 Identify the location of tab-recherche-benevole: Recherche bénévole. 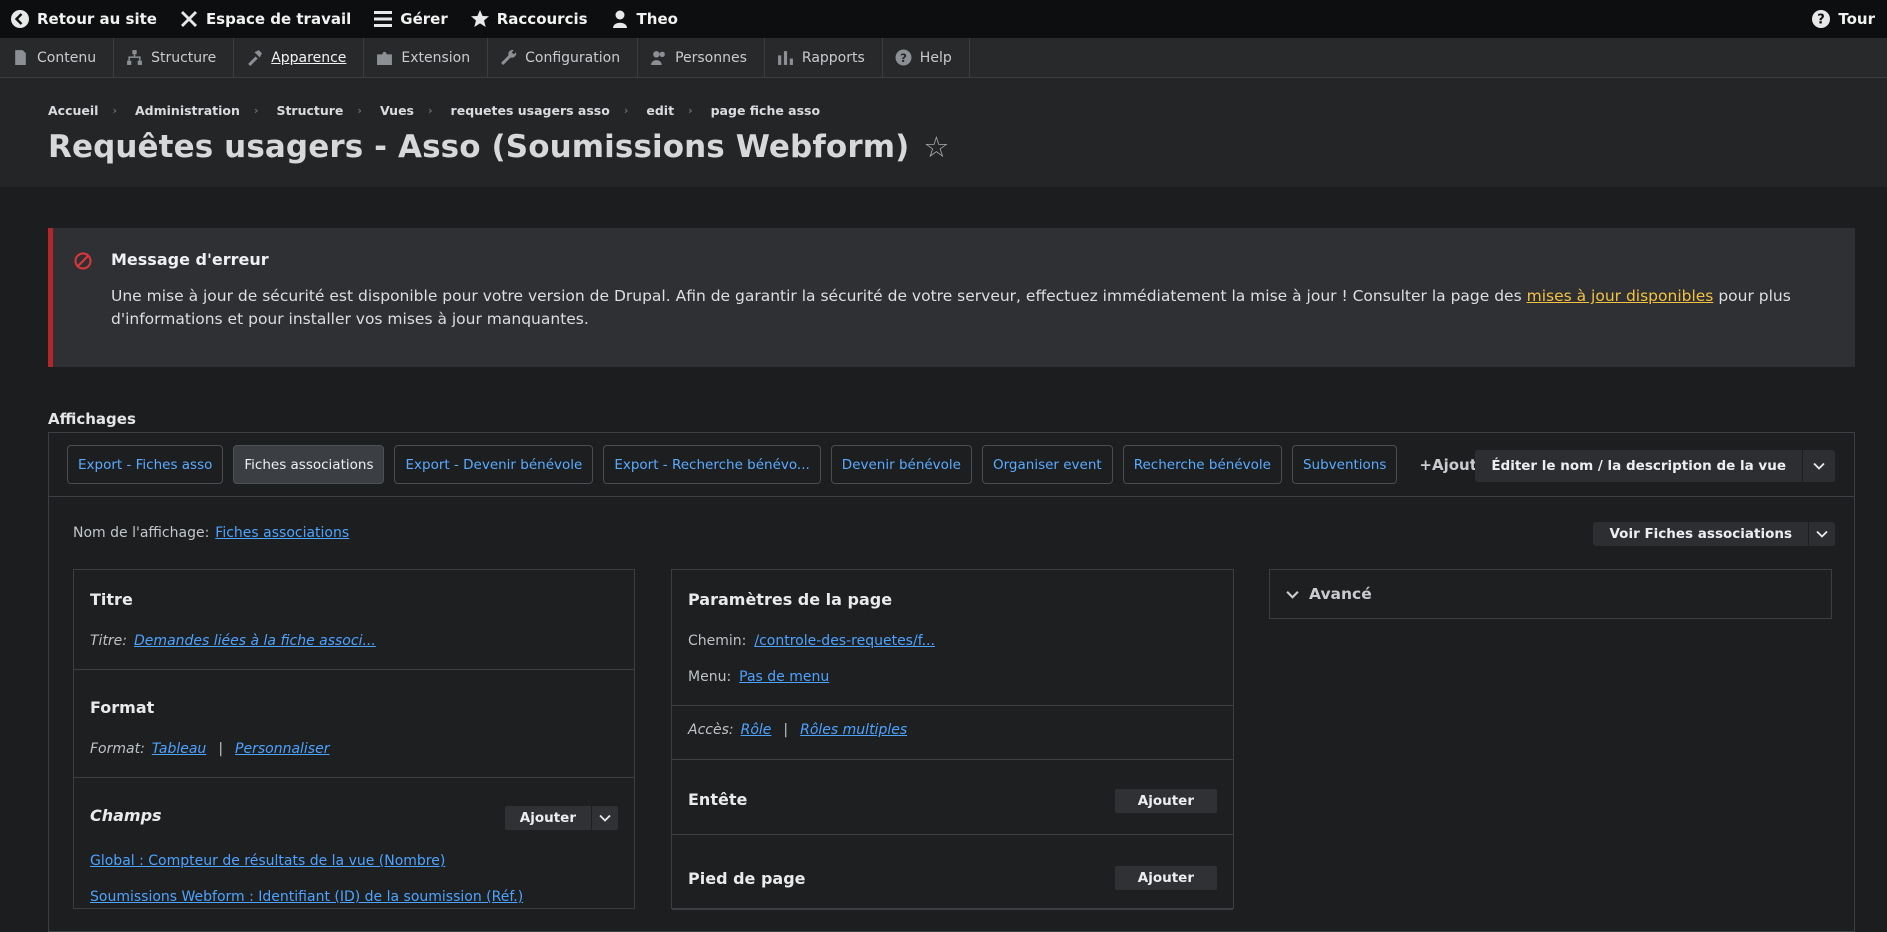
(1202, 464).